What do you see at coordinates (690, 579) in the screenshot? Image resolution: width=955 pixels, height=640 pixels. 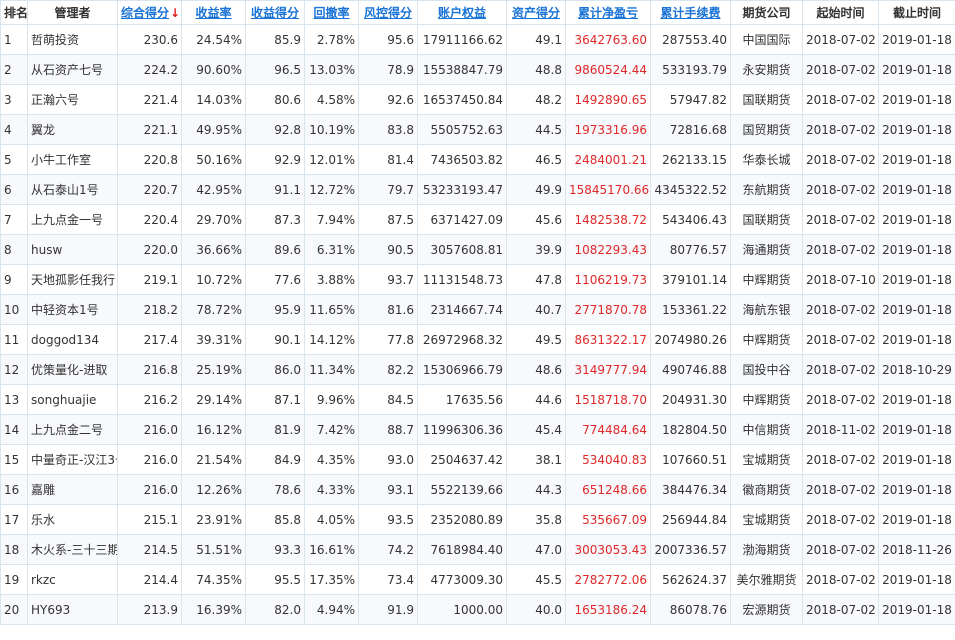 I see `cell-fee: 562624.37` at bounding box center [690, 579].